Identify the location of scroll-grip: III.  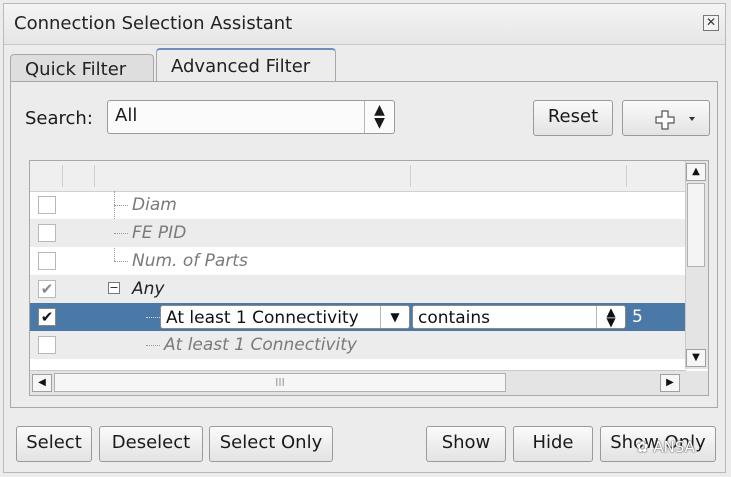
(280, 382).